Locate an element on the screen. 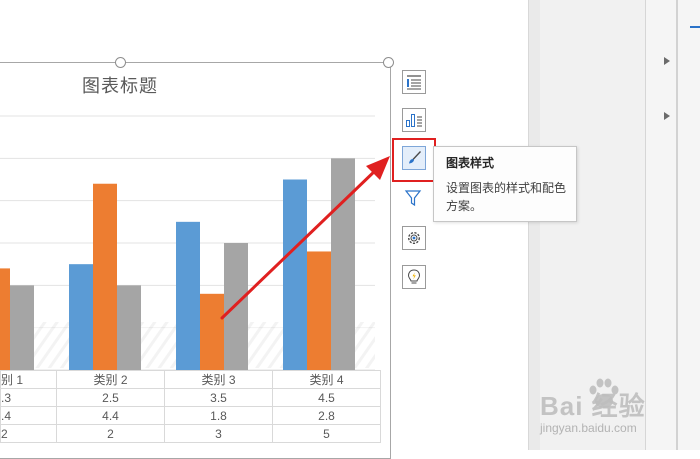 The image size is (700, 459). watermark: Bai 经验 jingyan.baidu.com is located at coordinates (618, 409).